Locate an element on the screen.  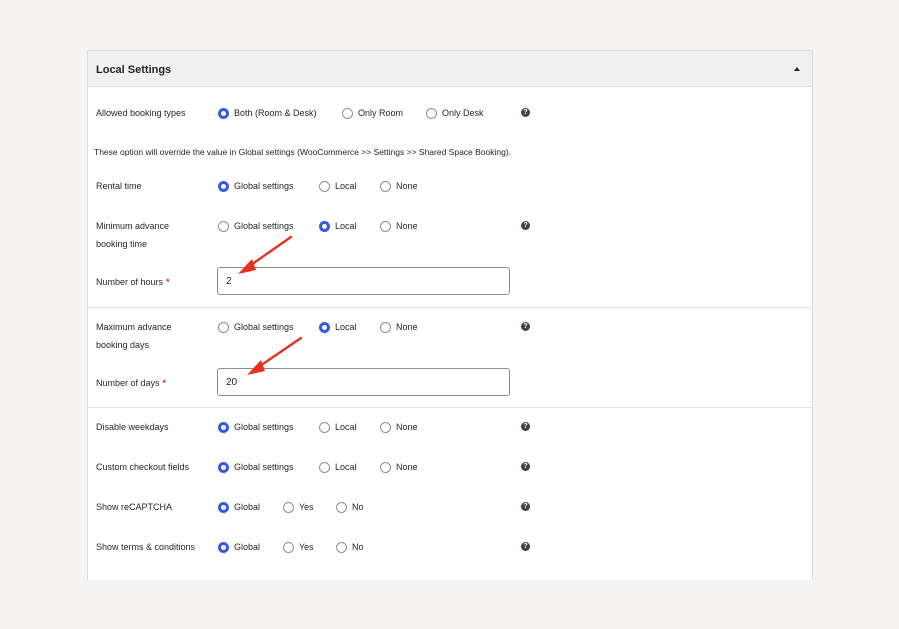
red-arrow-hours is located at coordinates (265, 254).